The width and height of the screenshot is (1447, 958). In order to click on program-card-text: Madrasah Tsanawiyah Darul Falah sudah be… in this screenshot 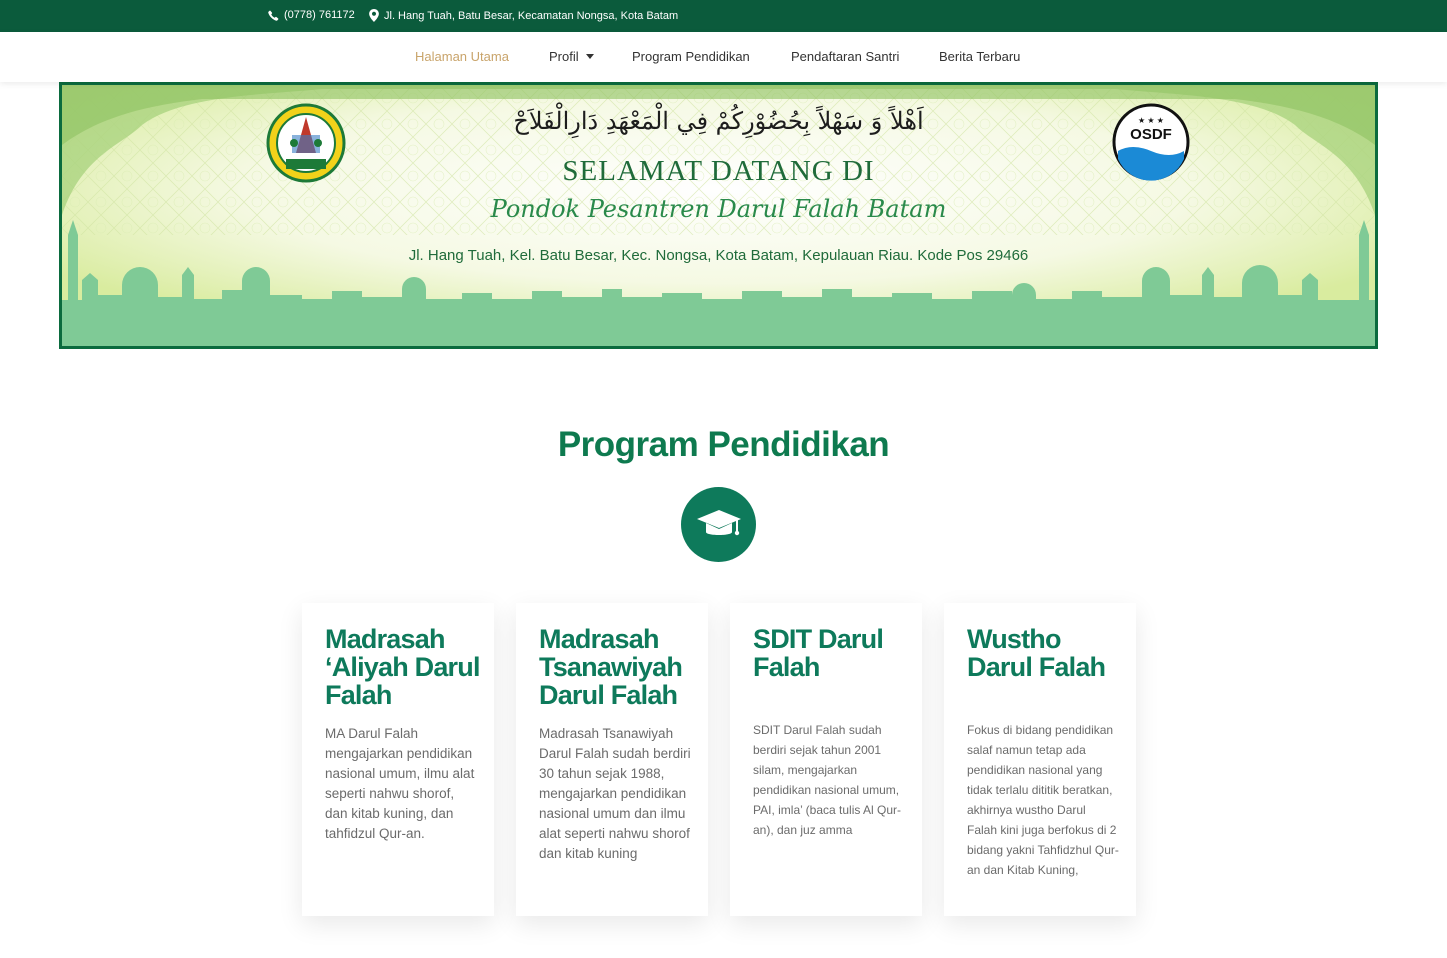, I will do `click(615, 793)`.